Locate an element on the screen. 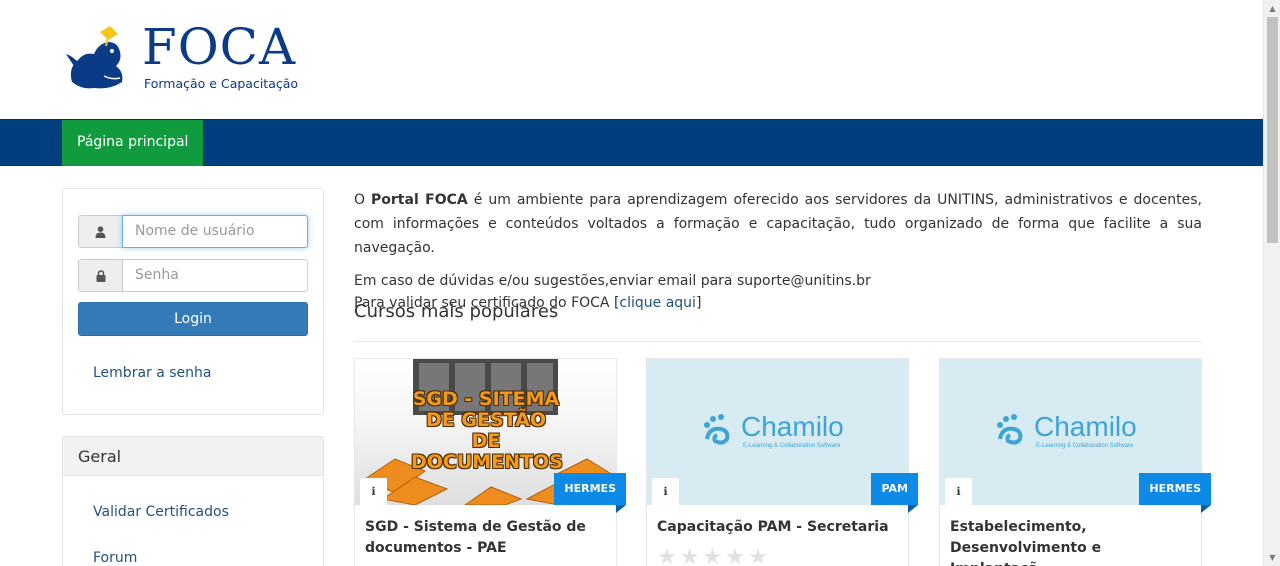  general-panel: Geral Validar Certificados Forum is located at coordinates (193, 501).